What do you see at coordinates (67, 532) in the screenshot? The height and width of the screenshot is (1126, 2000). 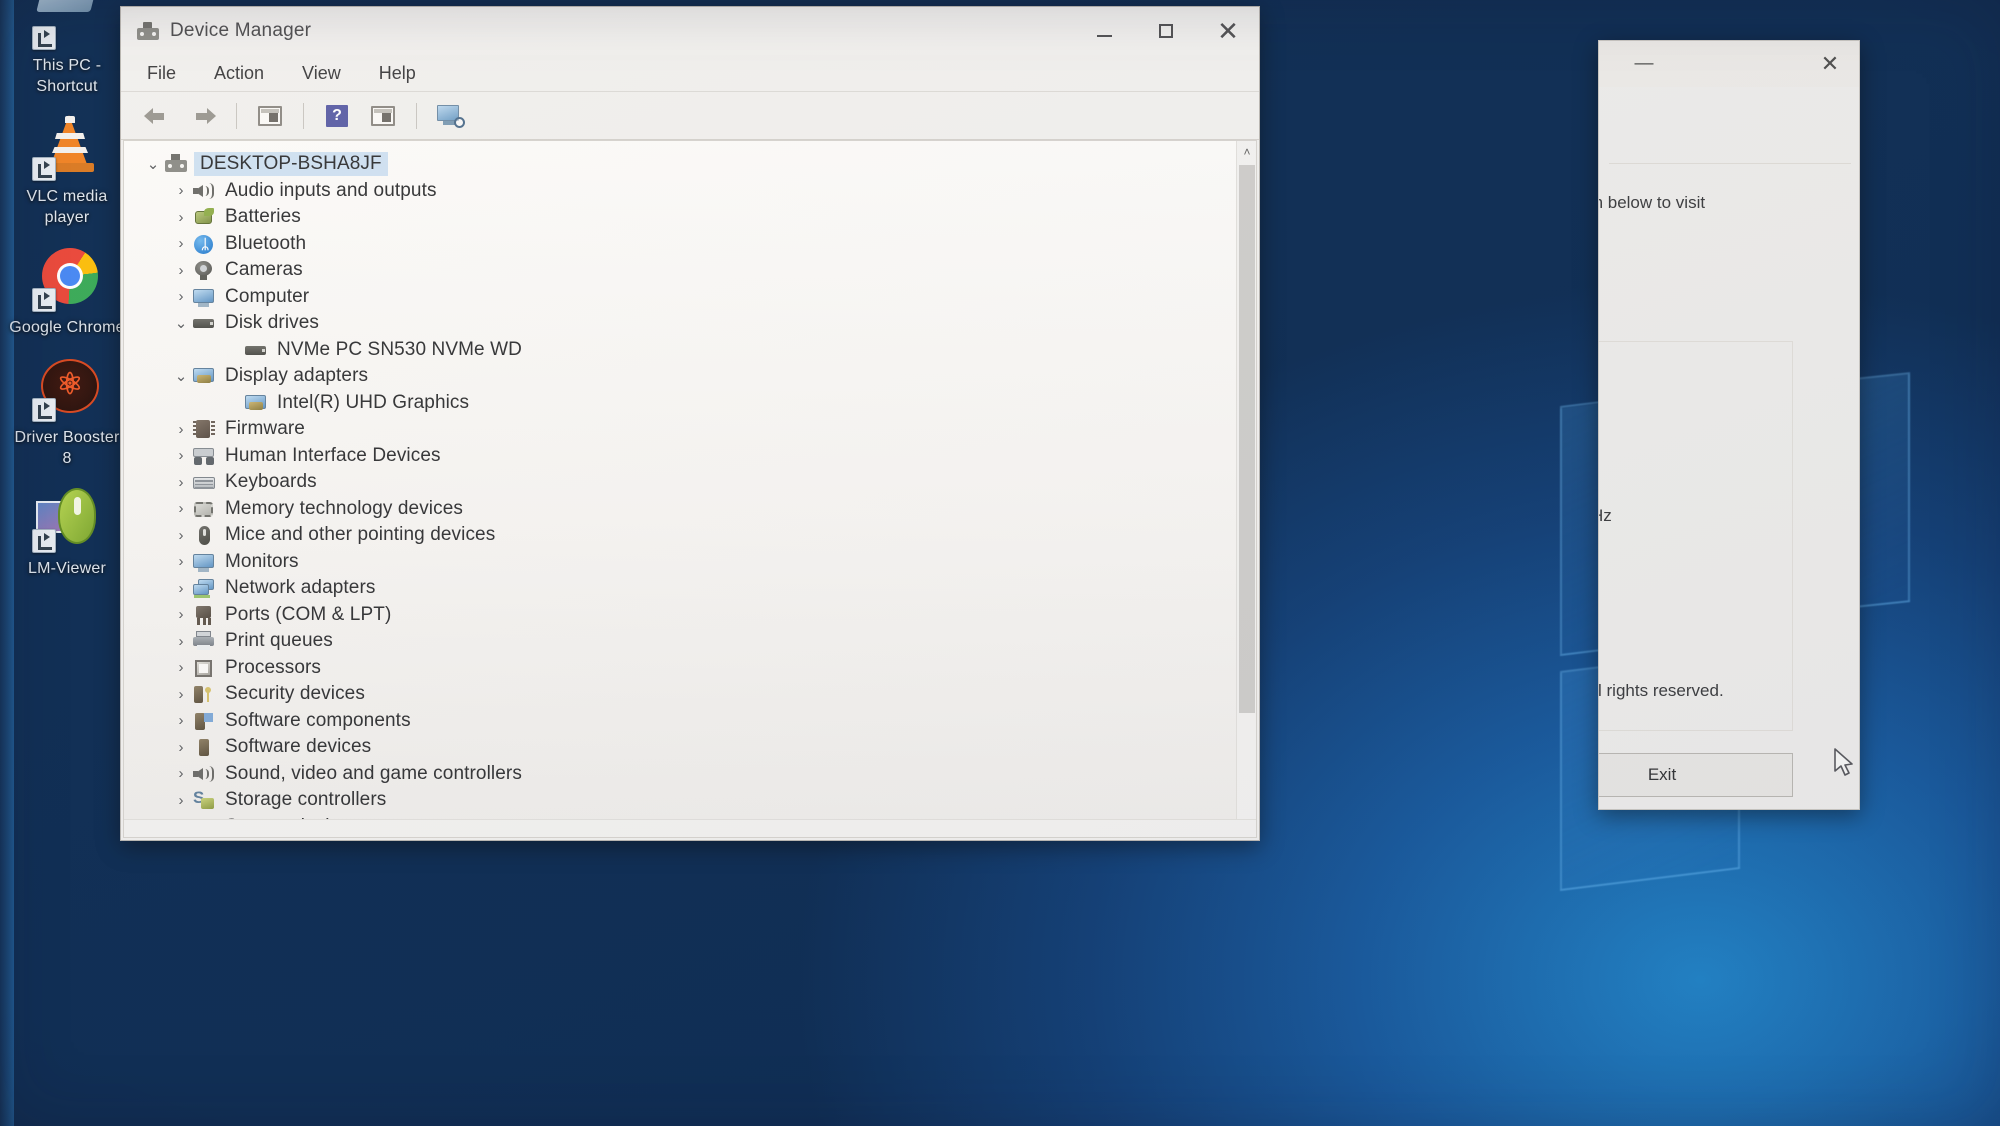 I see `desktop-icon-lm-viewer: LM-Viewer` at bounding box center [67, 532].